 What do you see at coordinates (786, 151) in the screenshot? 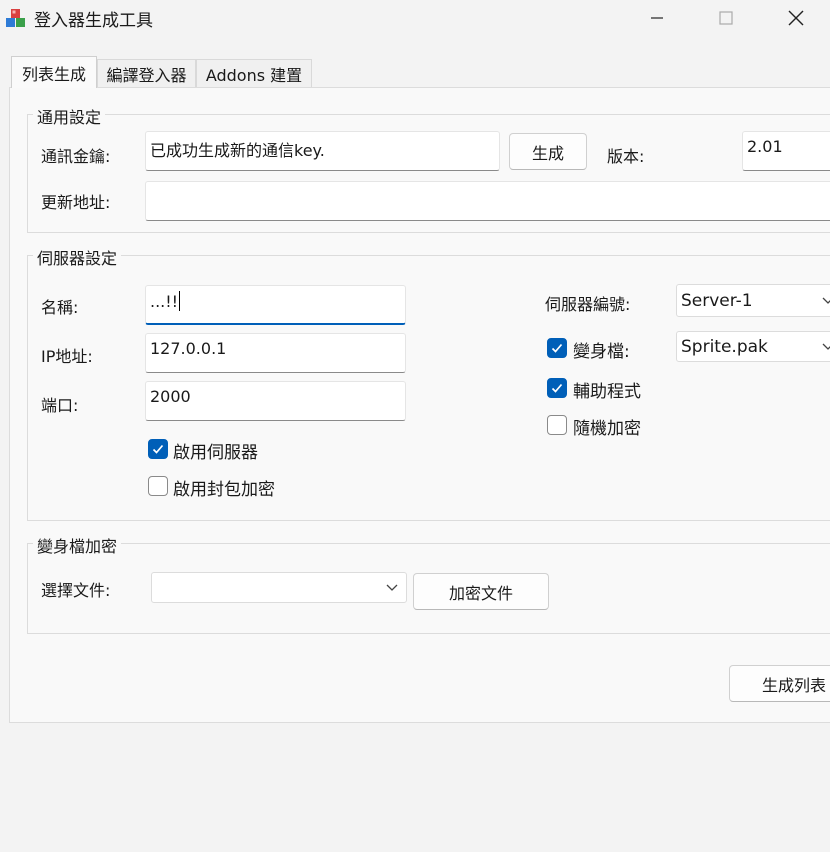
I see `version-field: 2.01` at bounding box center [786, 151].